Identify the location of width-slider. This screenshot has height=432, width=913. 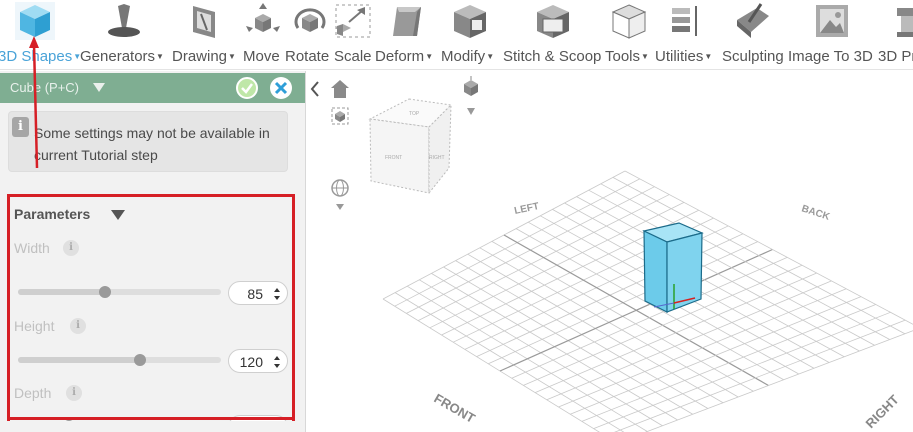
(119, 292).